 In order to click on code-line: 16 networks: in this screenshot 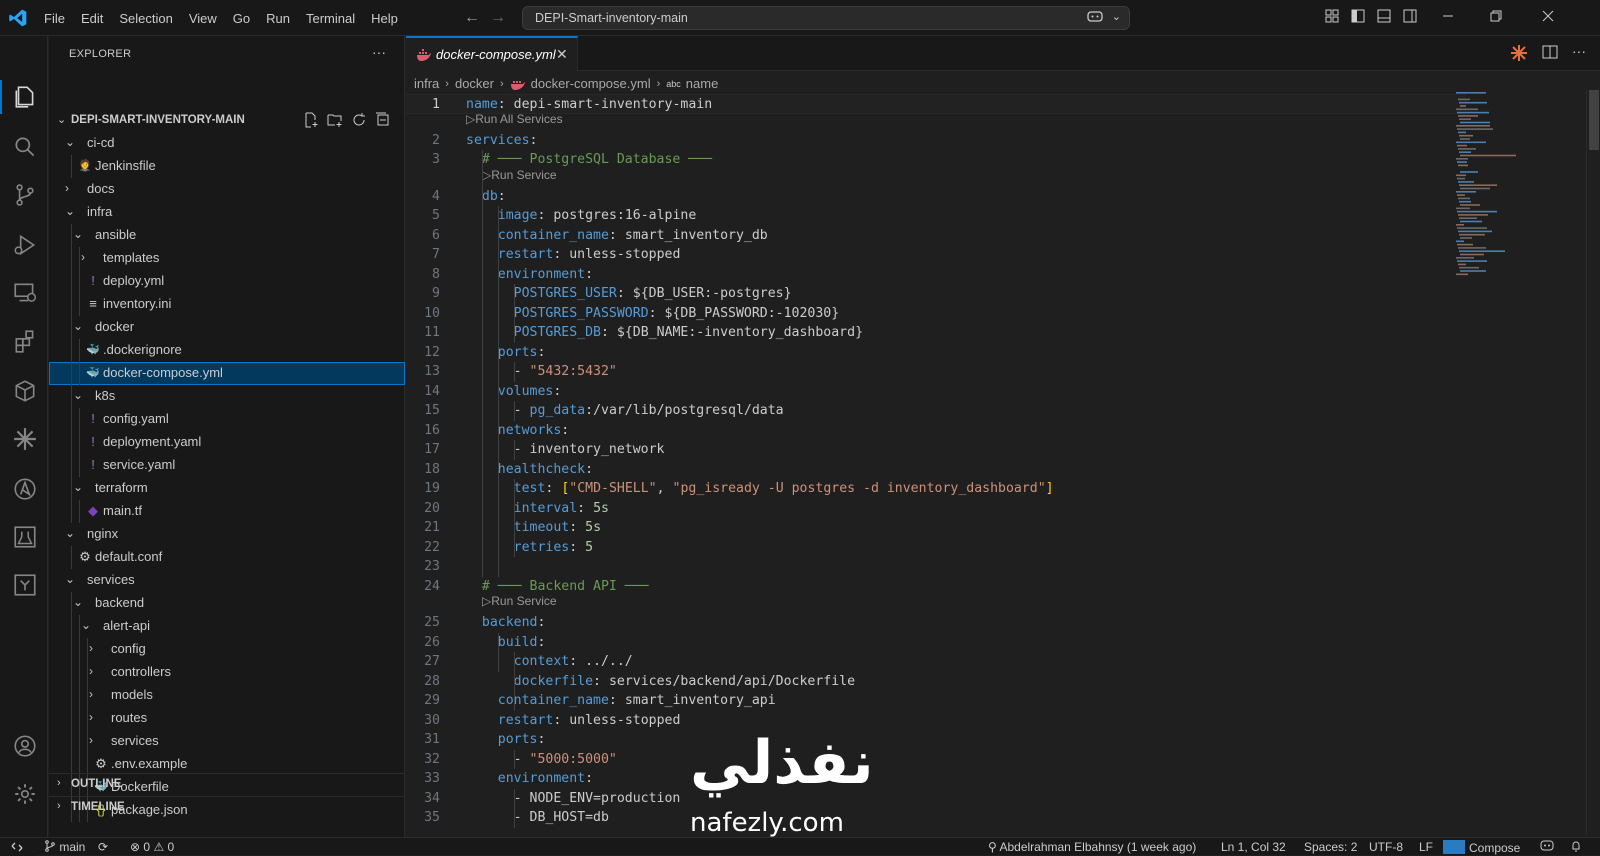, I will do `click(936, 431)`.